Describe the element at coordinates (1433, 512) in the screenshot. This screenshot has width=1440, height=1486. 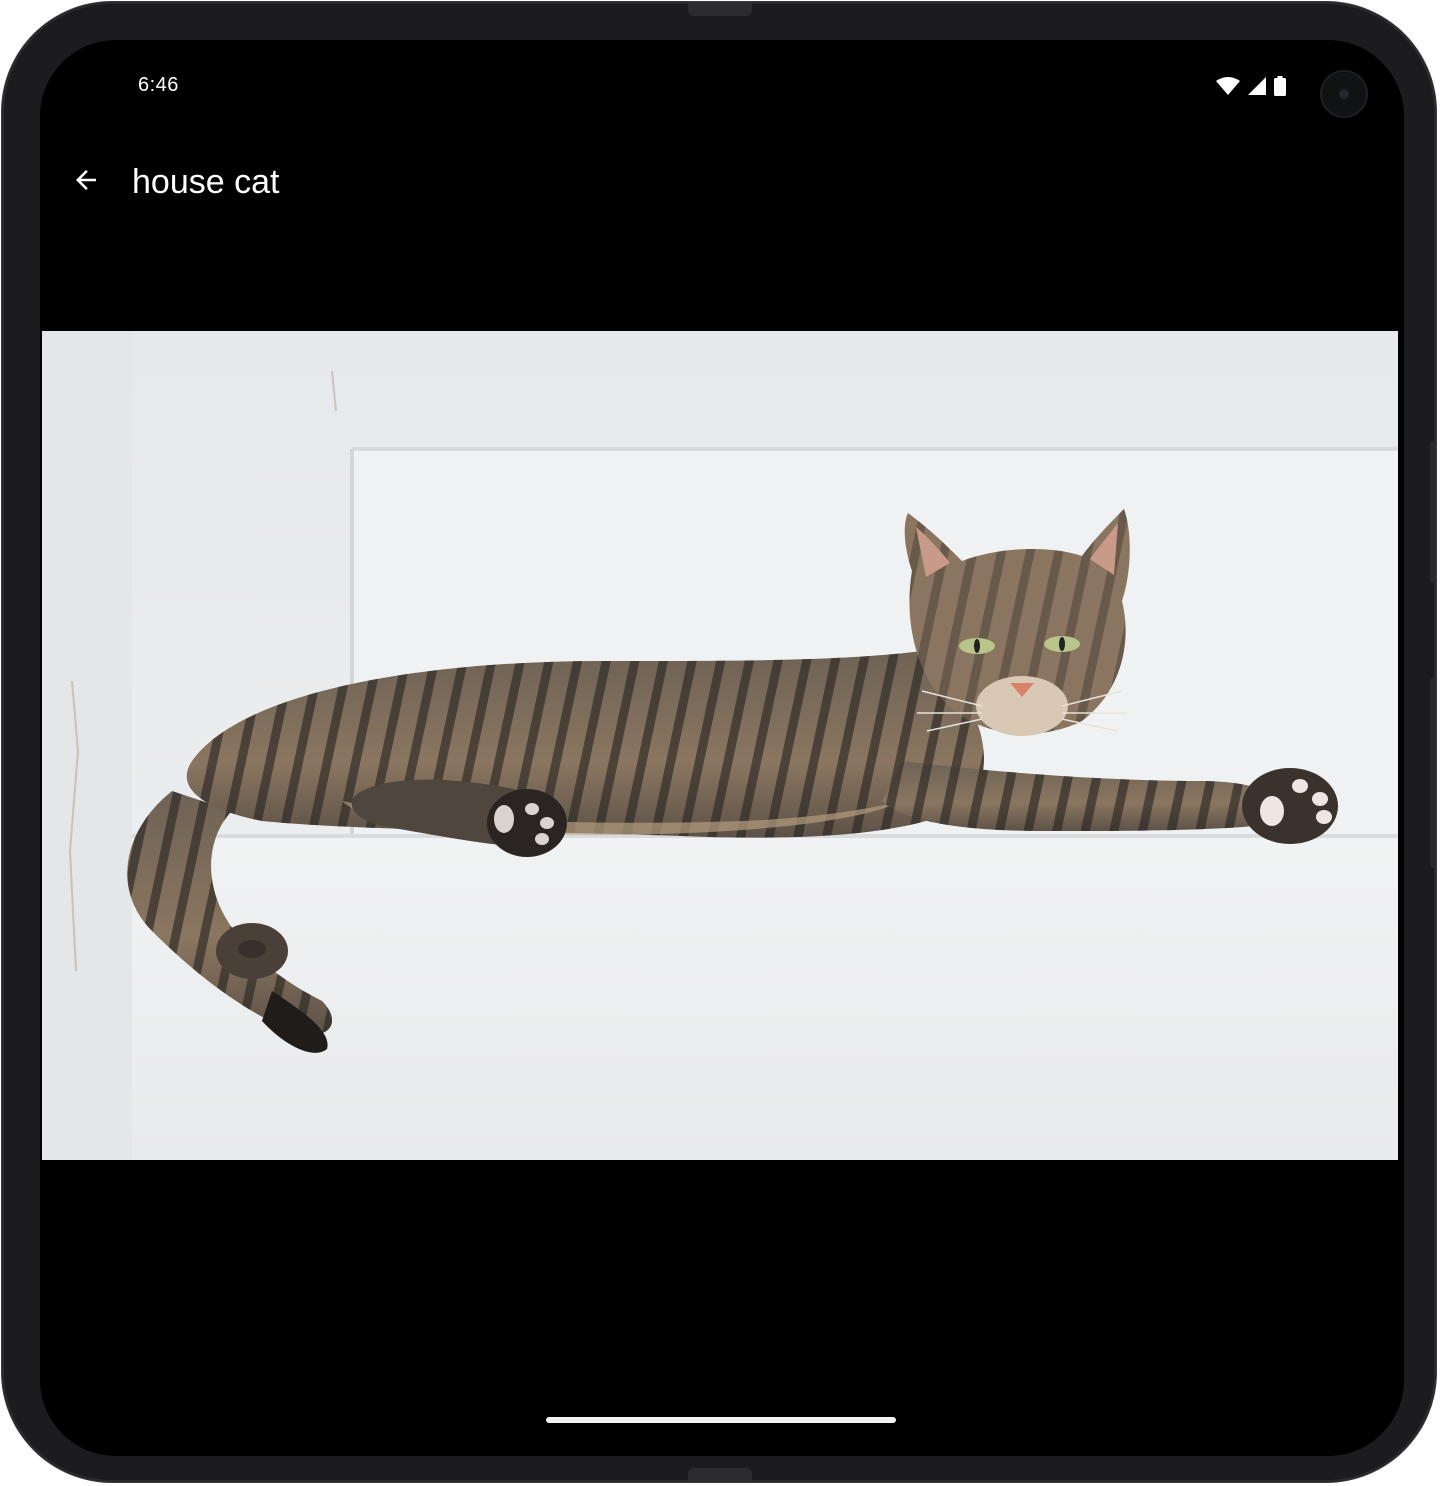
I see `power-button` at that location.